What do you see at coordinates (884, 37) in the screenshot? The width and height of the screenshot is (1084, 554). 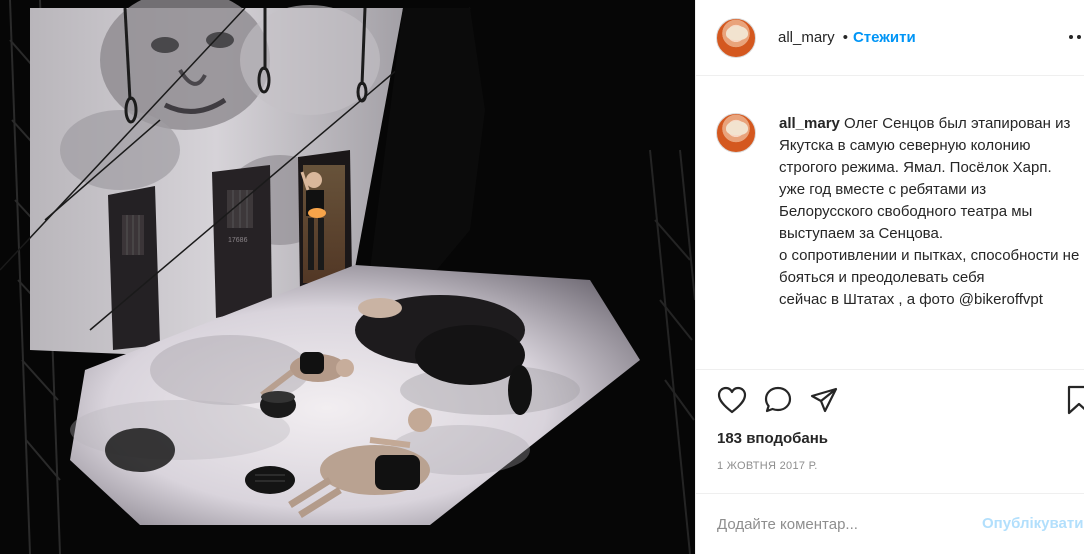 I see `follow-button: Стежити` at bounding box center [884, 37].